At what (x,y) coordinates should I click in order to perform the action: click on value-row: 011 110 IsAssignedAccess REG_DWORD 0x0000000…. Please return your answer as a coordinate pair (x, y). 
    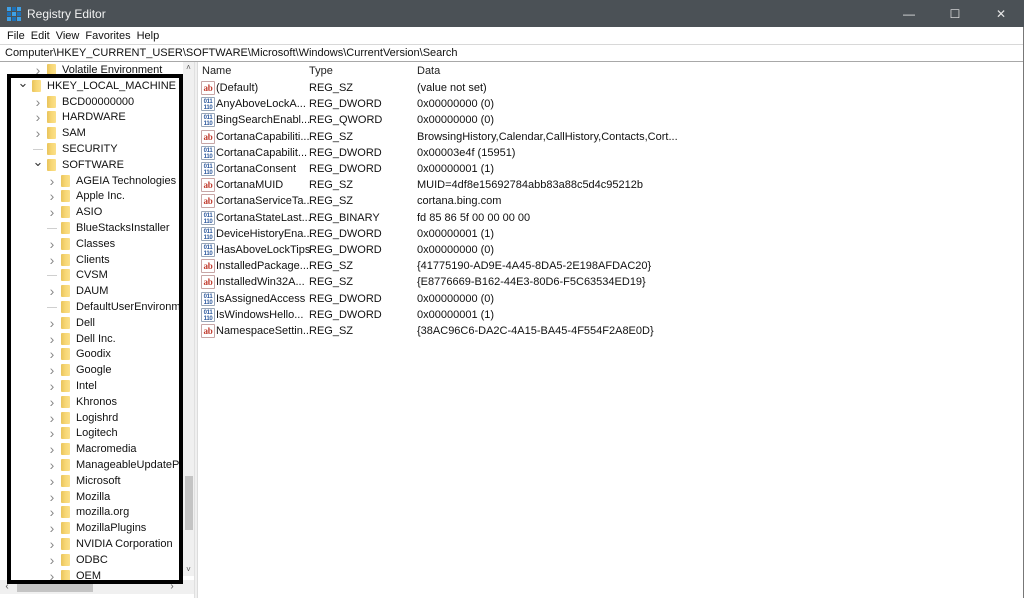
    Looking at the image, I should click on (611, 299).